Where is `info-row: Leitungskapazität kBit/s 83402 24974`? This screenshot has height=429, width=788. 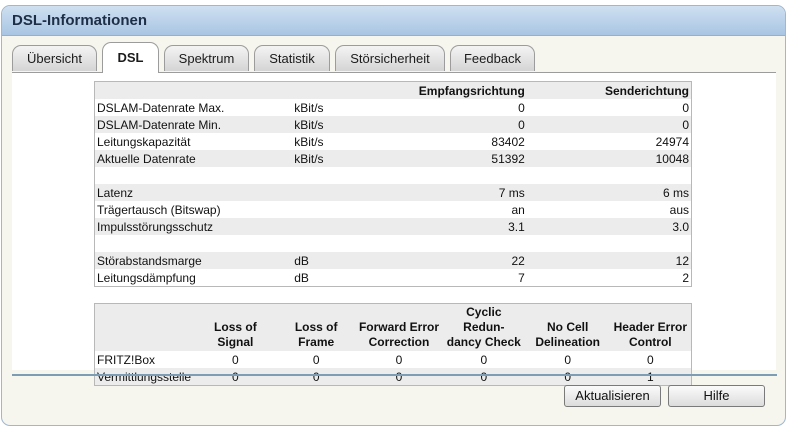 info-row: Leitungskapazität kBit/s 83402 24974 is located at coordinates (393, 141).